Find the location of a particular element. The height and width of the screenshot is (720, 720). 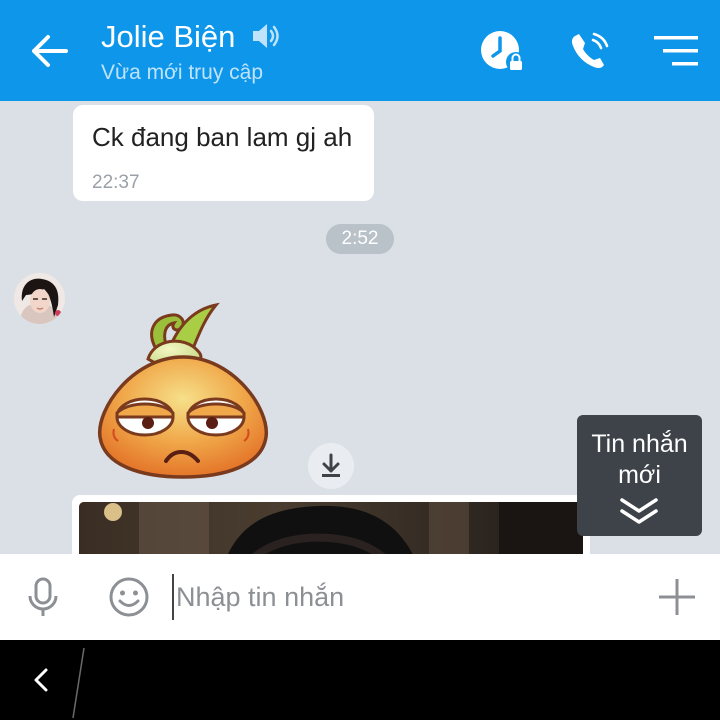

emoji-button is located at coordinates (129, 597).